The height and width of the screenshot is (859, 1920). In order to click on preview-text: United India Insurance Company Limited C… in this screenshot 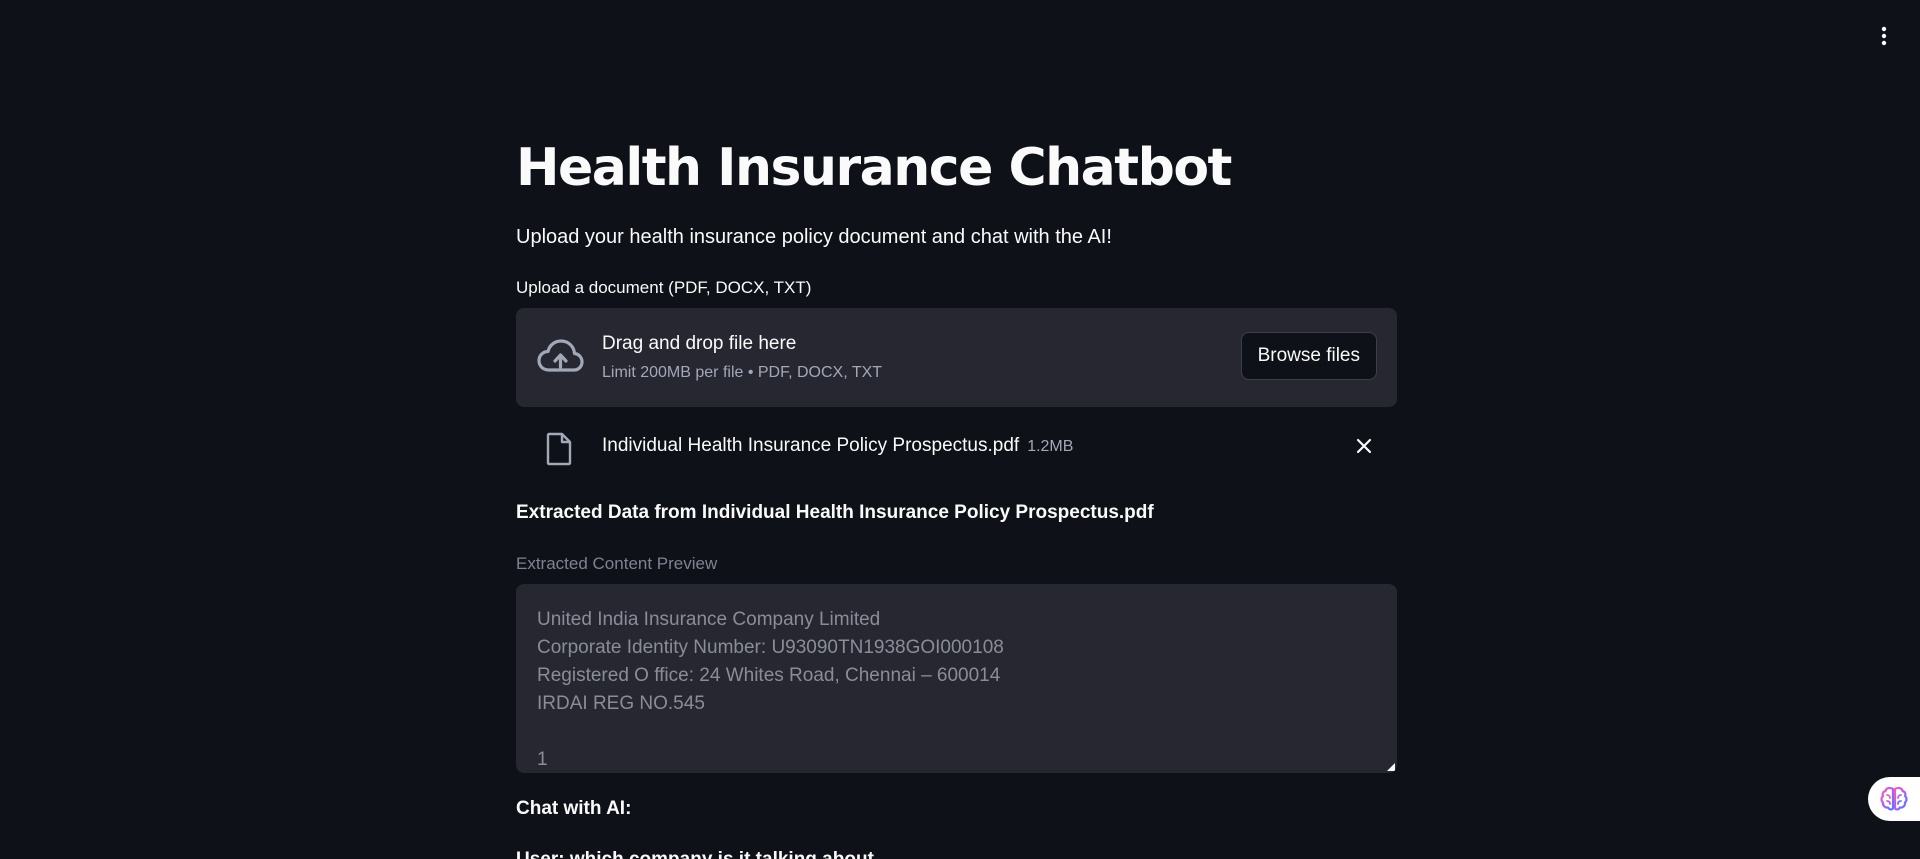, I will do `click(770, 689)`.